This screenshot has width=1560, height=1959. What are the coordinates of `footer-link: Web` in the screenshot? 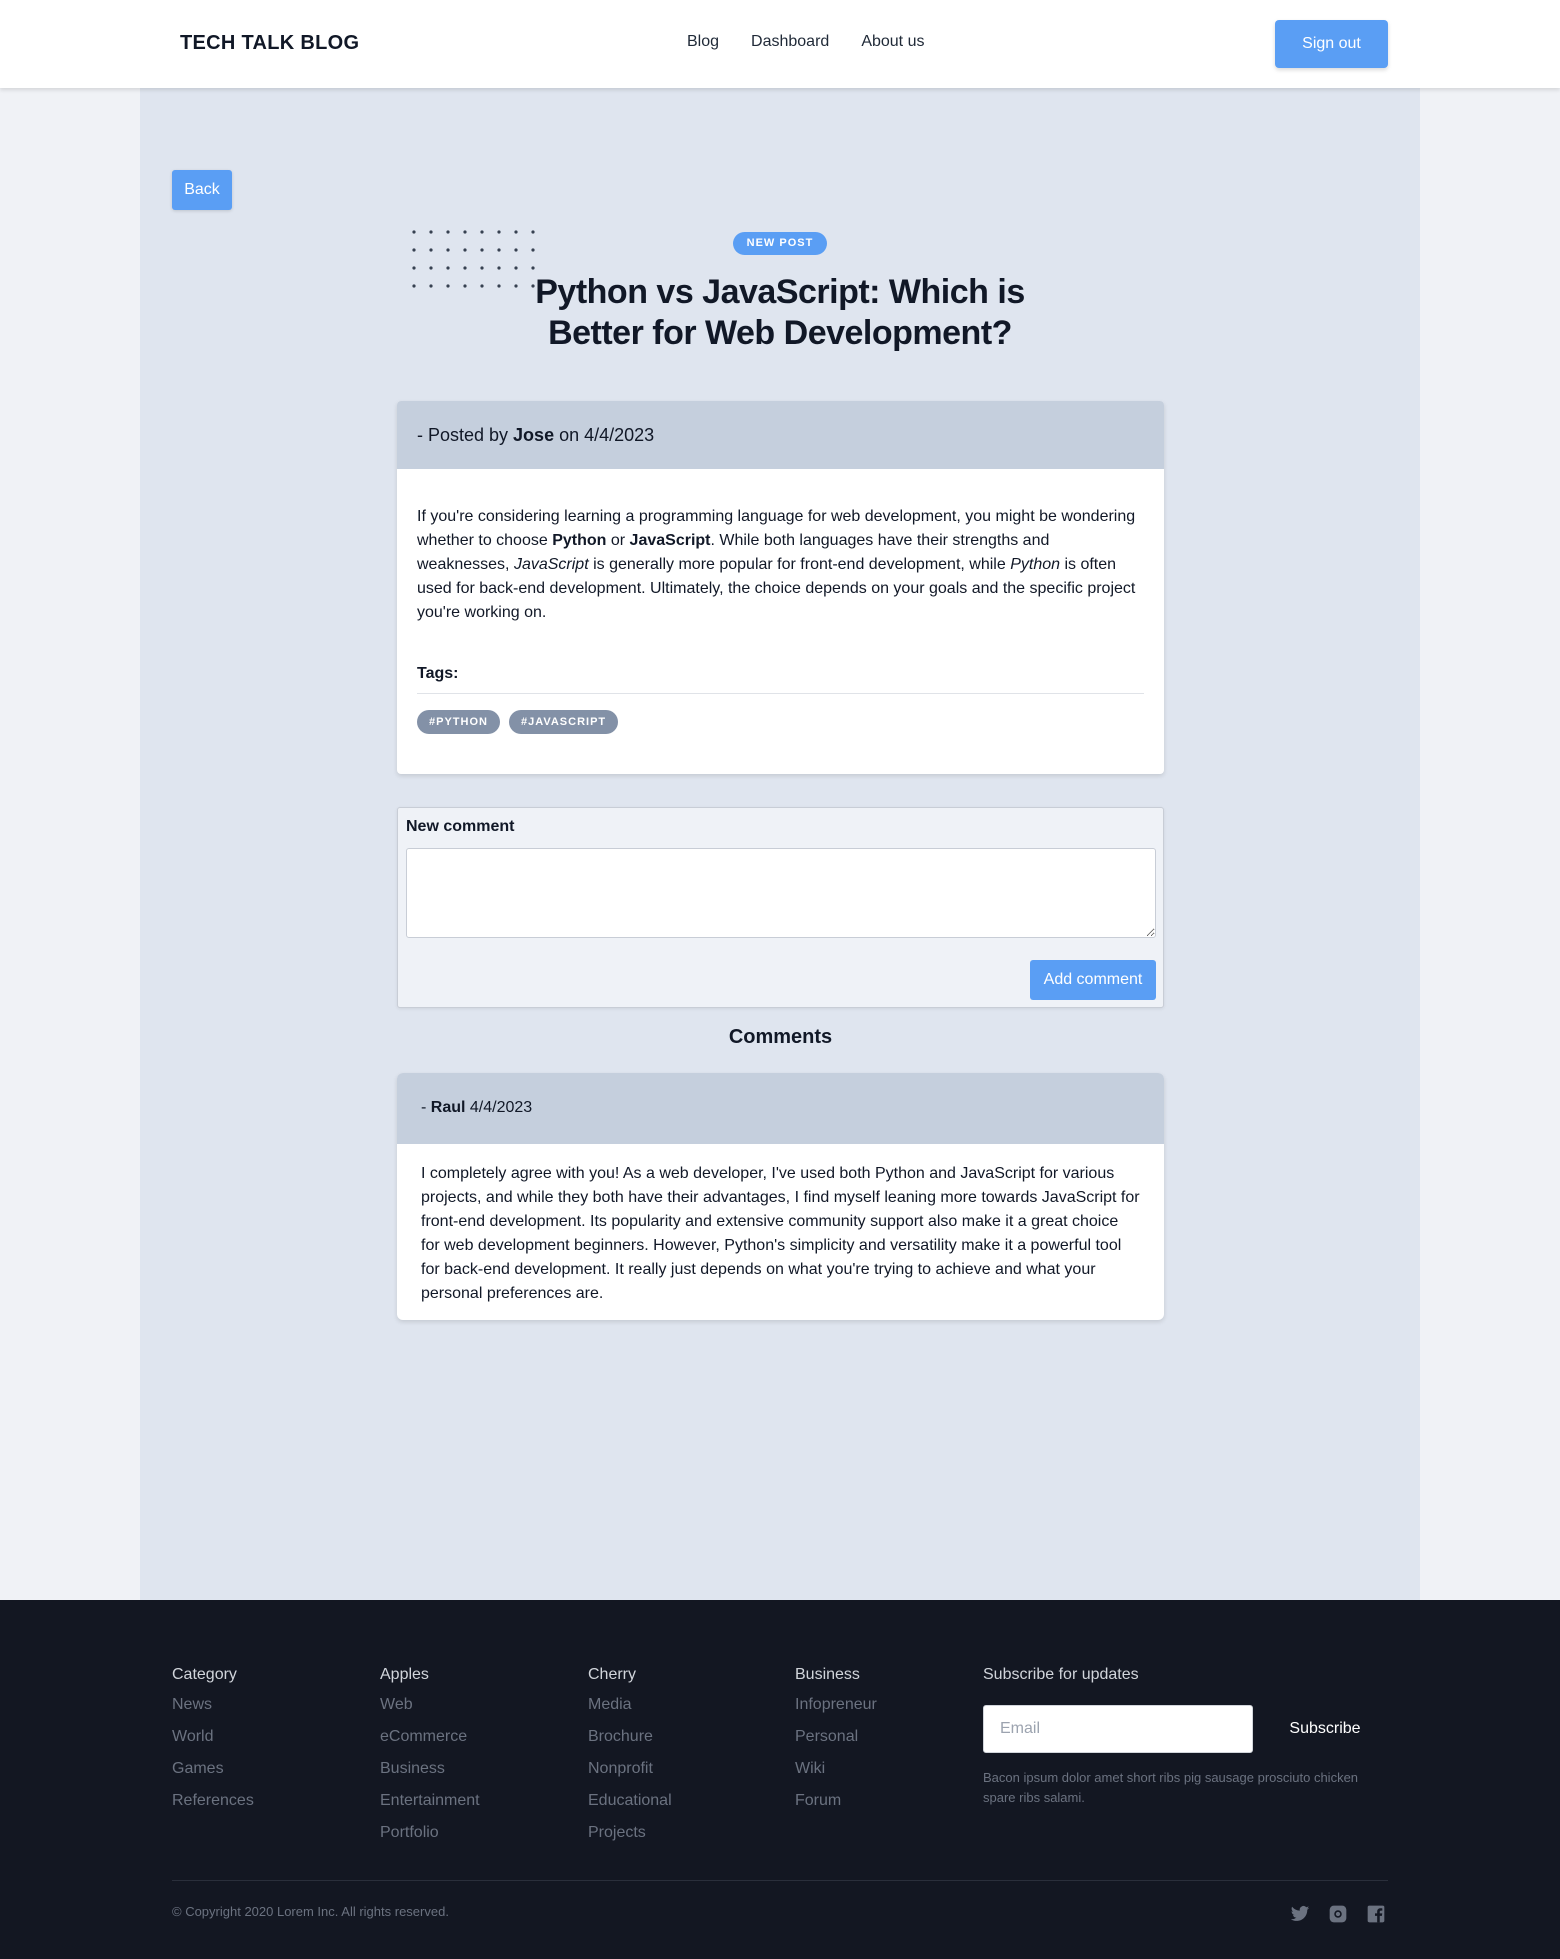 It's located at (430, 1705).